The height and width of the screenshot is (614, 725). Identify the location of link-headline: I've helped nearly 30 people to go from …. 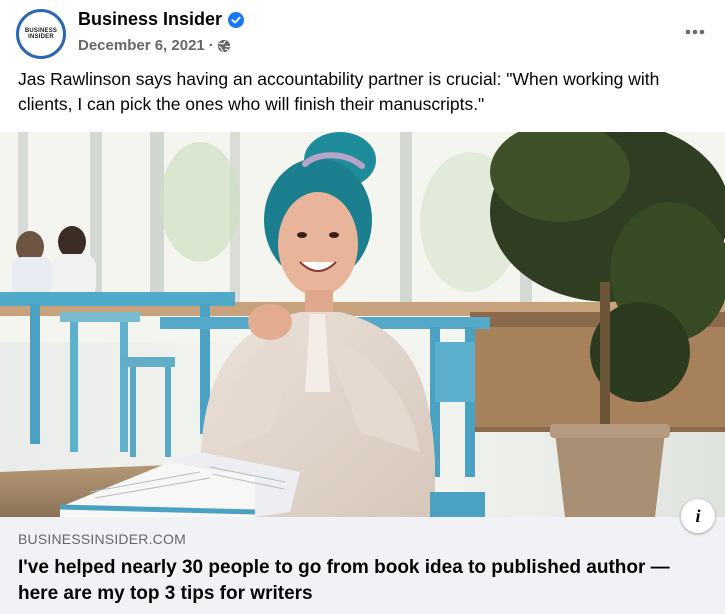
(365, 581).